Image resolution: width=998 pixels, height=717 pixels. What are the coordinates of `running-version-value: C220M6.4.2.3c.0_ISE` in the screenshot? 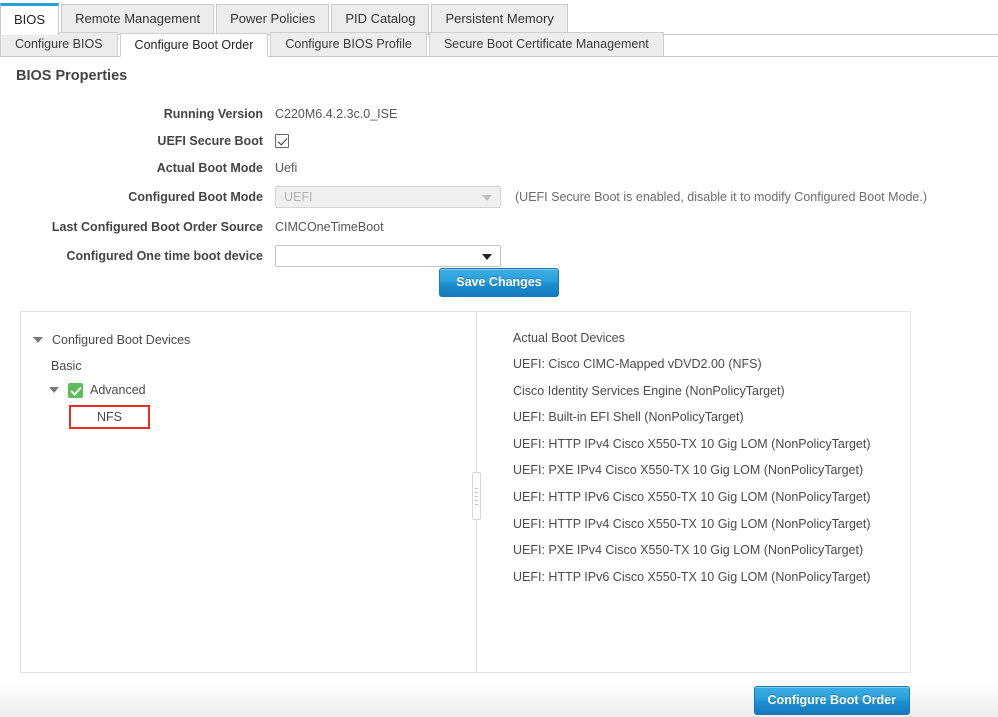 It's located at (336, 113).